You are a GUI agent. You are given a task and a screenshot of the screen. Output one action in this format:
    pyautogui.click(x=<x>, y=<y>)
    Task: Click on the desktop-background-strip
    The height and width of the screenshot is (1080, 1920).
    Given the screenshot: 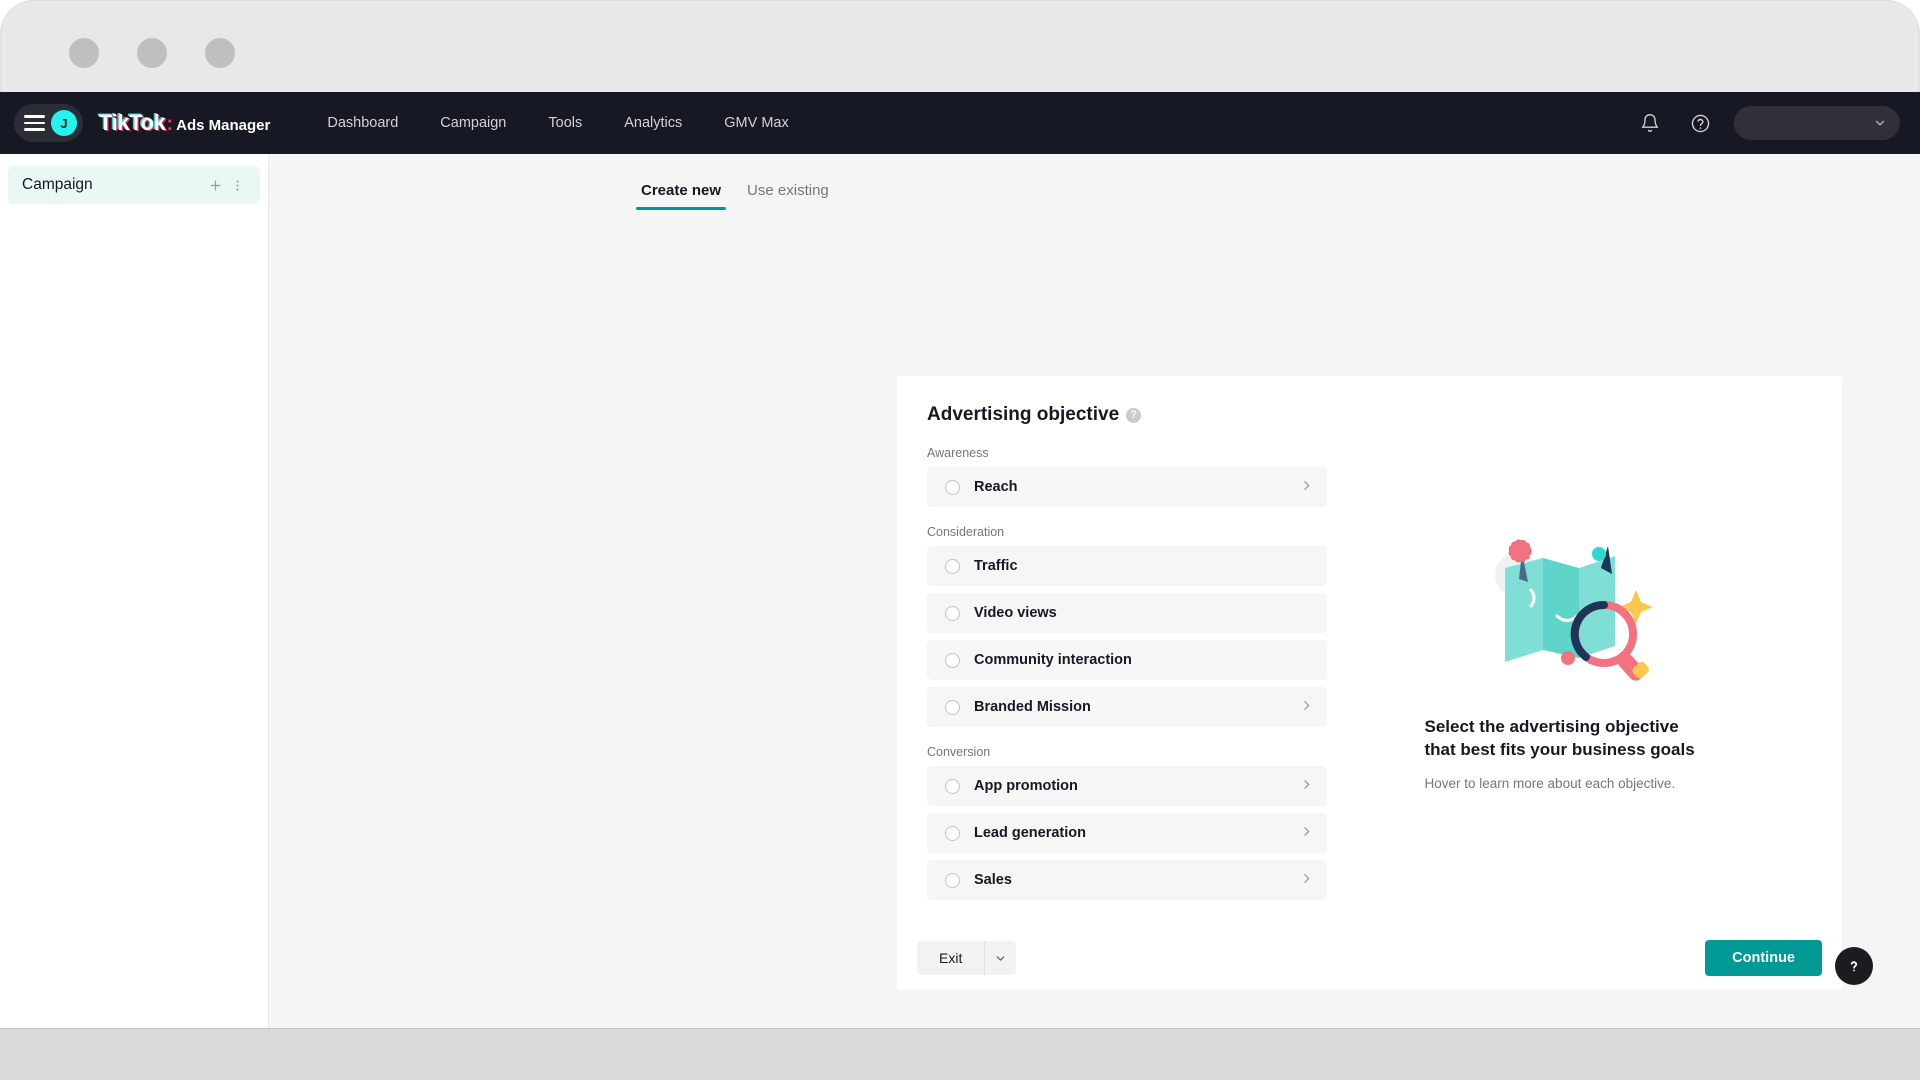 What is the action you would take?
    pyautogui.click(x=960, y=1054)
    